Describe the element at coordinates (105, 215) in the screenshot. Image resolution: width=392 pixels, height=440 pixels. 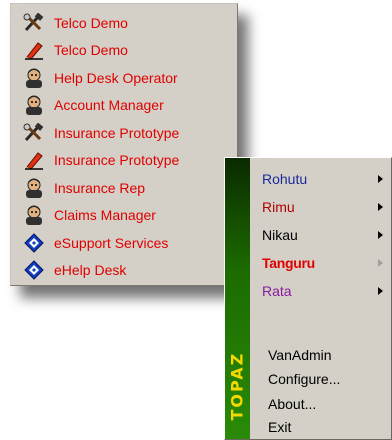
I see `menu-item-label: Claims Manager` at that location.